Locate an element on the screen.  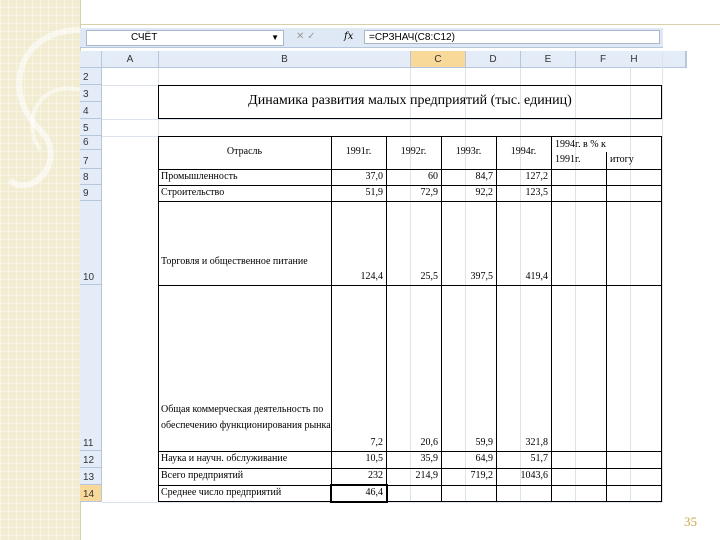
cell-1992: 35,9 is located at coordinates (413, 458).